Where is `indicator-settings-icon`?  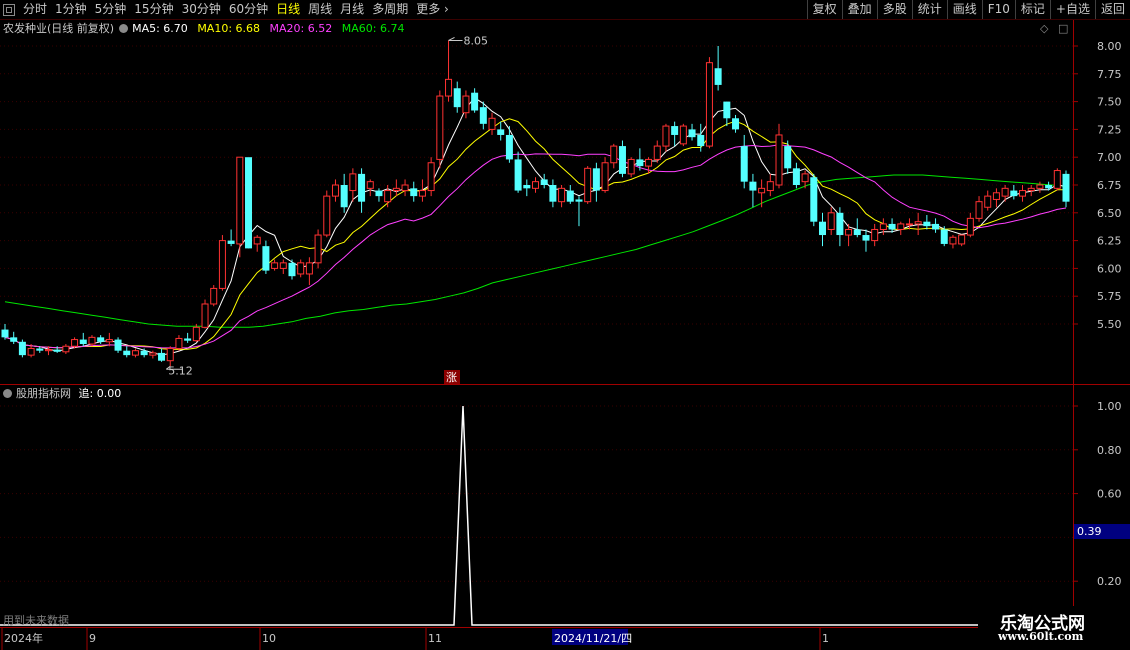
indicator-settings-icon is located at coordinates (7, 393).